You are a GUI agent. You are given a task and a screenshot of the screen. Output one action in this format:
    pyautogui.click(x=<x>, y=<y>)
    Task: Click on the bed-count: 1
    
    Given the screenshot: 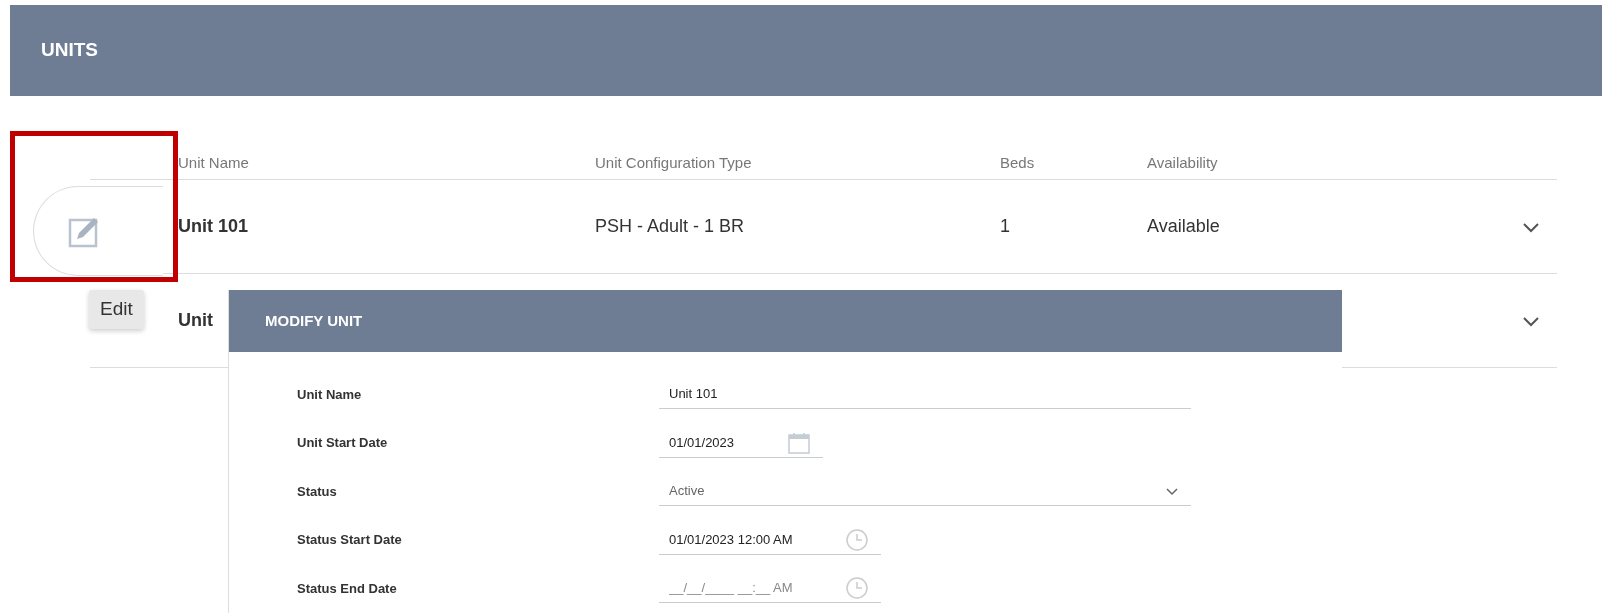 What is the action you would take?
    pyautogui.click(x=1005, y=226)
    